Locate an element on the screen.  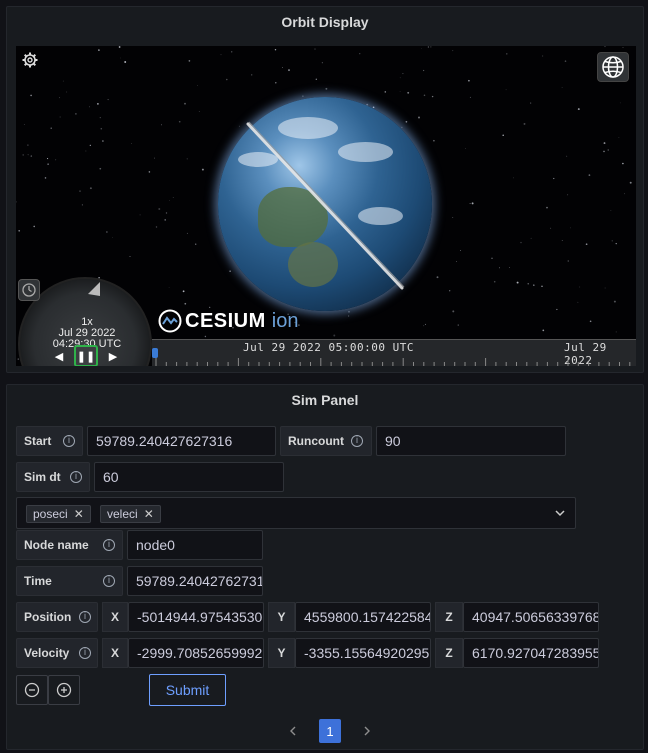
remove-node-button is located at coordinates (32, 690).